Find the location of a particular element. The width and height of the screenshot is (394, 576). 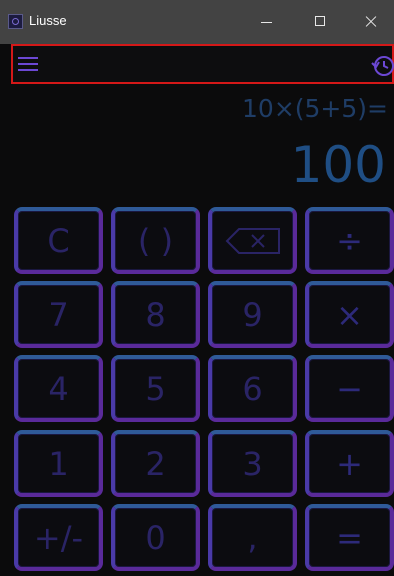

digit-label: 3 is located at coordinates (252, 463).